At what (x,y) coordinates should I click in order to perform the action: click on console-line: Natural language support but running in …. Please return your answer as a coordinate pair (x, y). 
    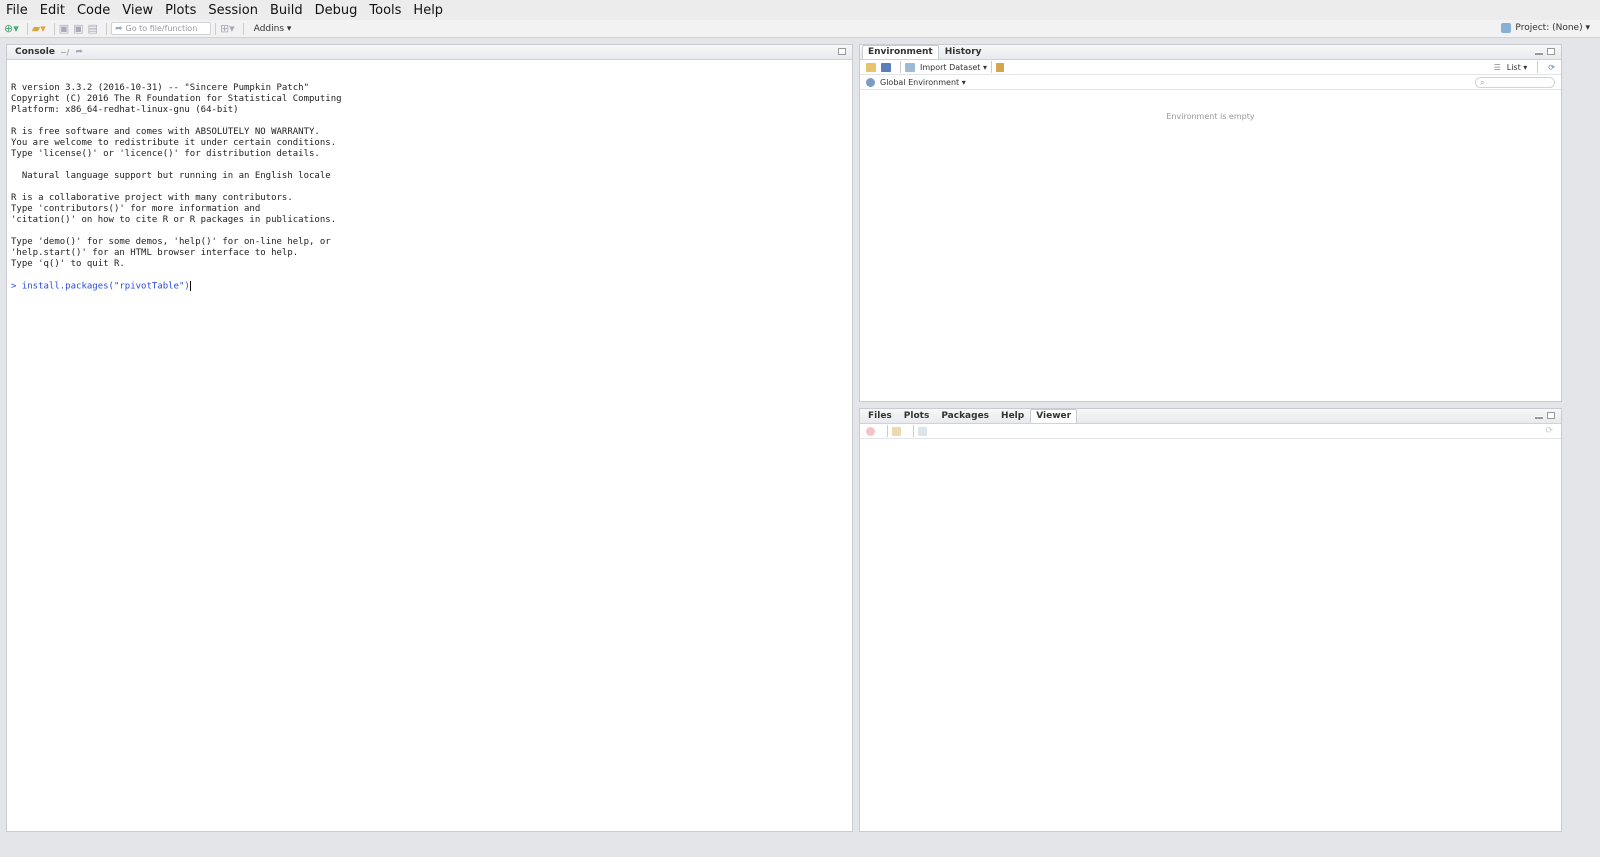
    Looking at the image, I should click on (171, 176).